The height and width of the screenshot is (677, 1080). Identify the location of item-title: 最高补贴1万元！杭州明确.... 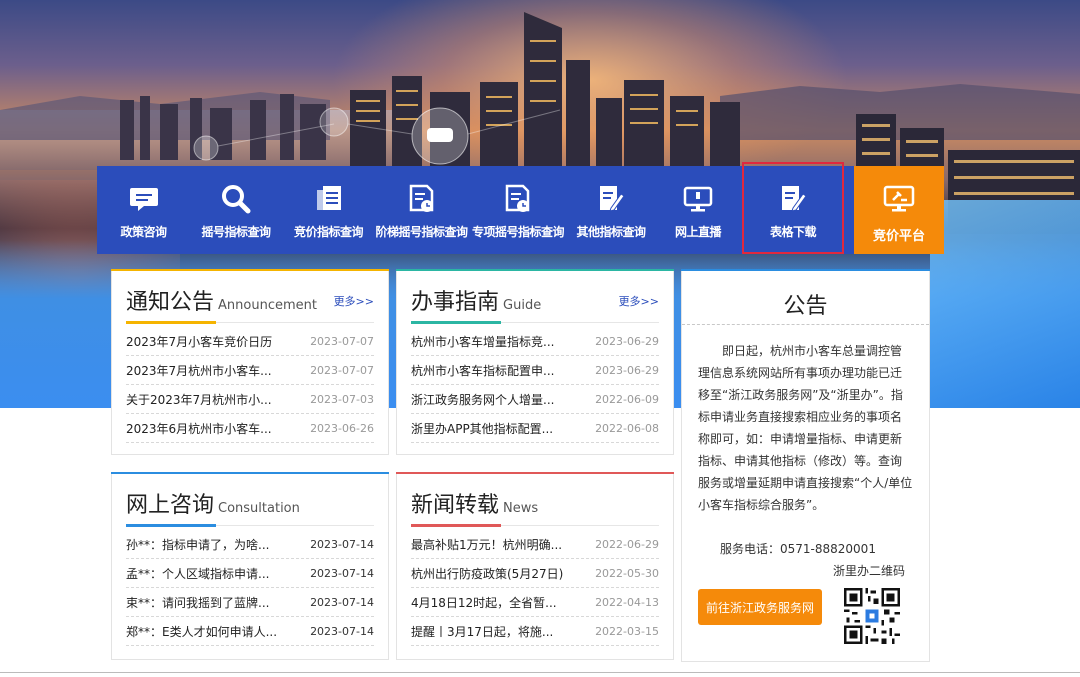
(487, 544).